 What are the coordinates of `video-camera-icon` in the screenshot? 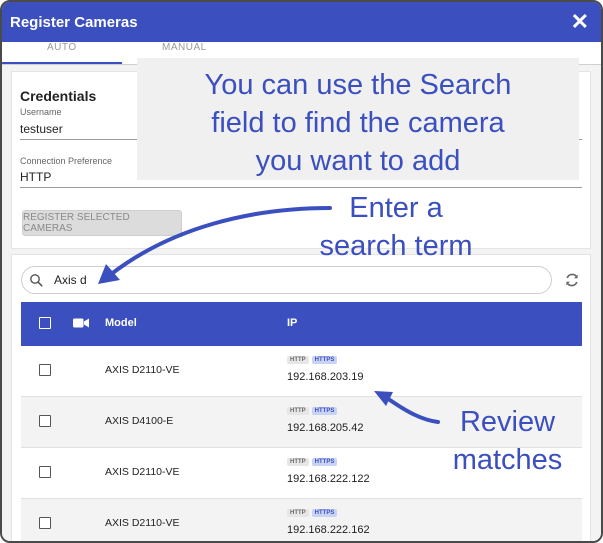 It's located at (81, 323).